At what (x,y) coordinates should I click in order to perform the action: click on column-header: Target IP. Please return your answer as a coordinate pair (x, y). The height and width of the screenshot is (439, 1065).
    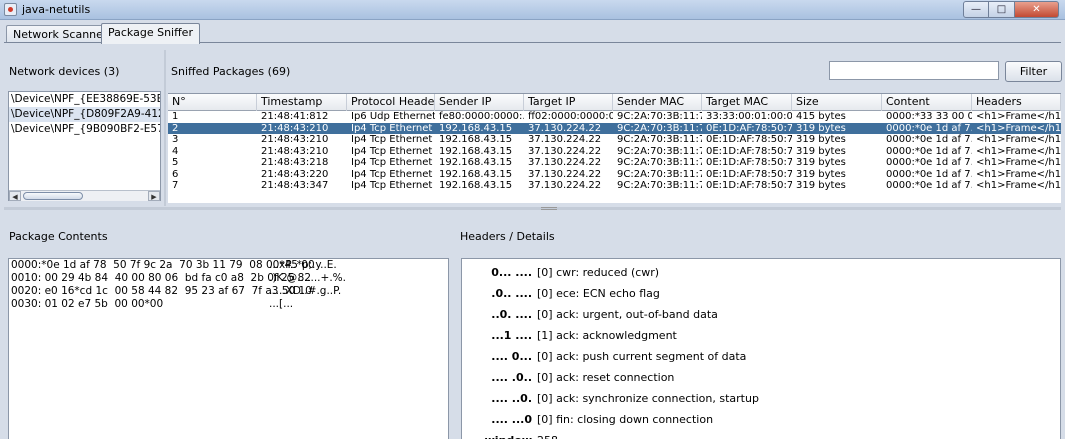
    Looking at the image, I should click on (568, 102).